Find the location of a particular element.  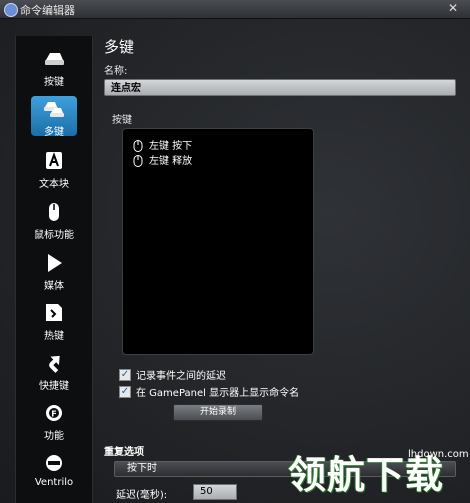

repeat-options-label: 重复选项 is located at coordinates (124, 452).